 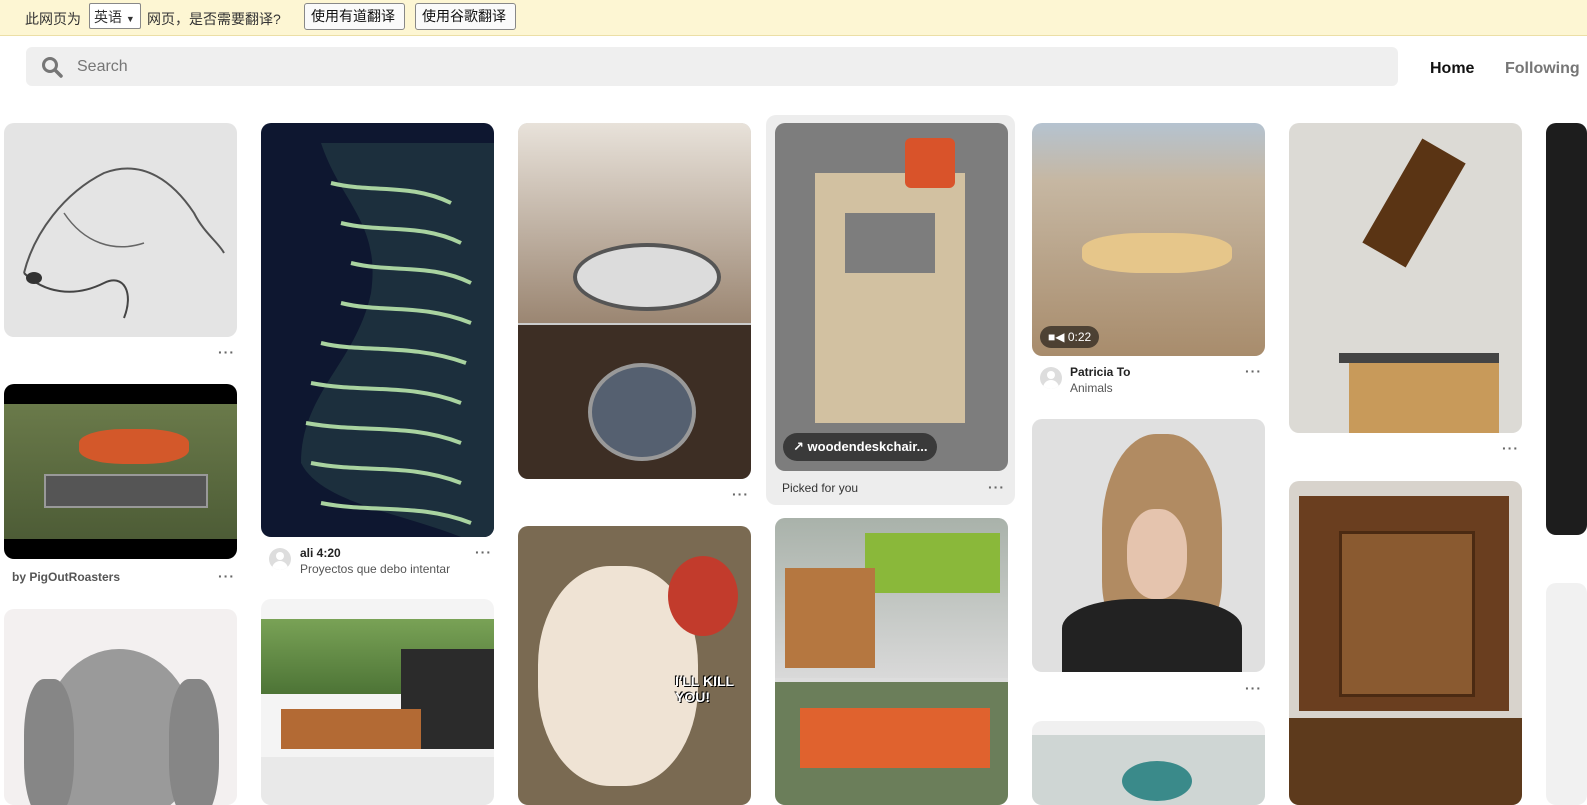 I want to click on desk-frame-gap, so click(x=890, y=243).